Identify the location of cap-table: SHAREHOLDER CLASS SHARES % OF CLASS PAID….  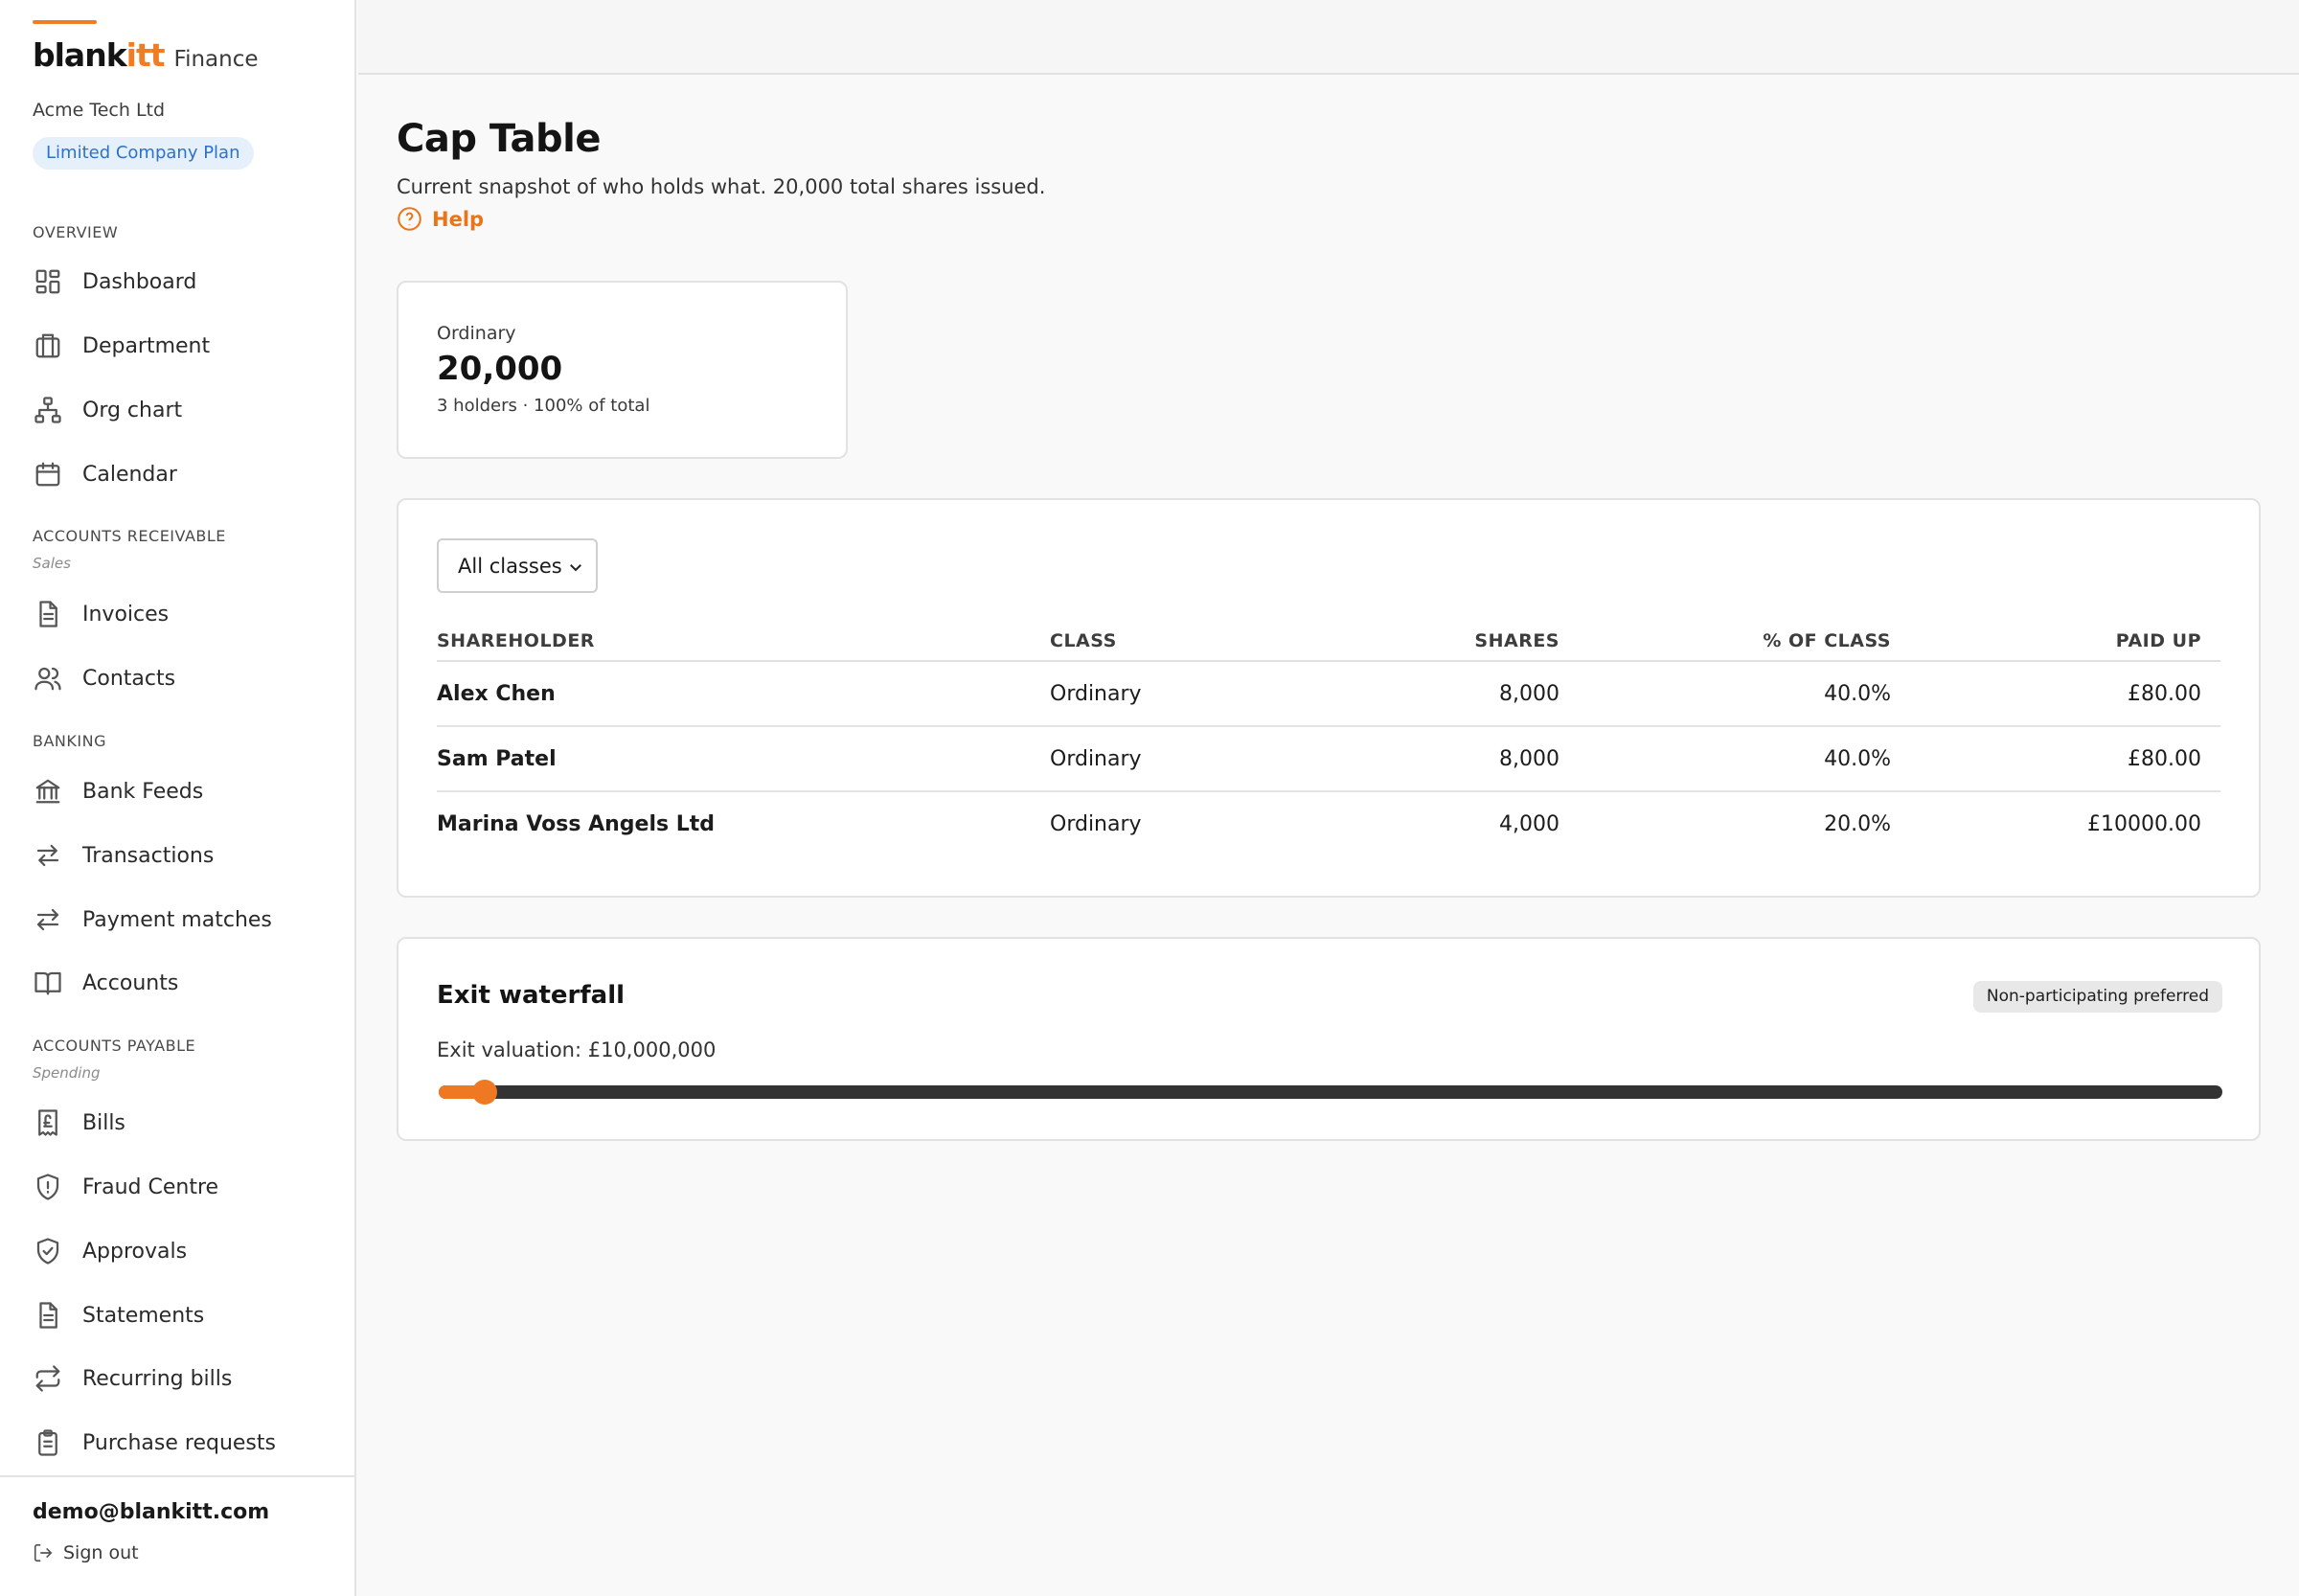
(1328, 738).